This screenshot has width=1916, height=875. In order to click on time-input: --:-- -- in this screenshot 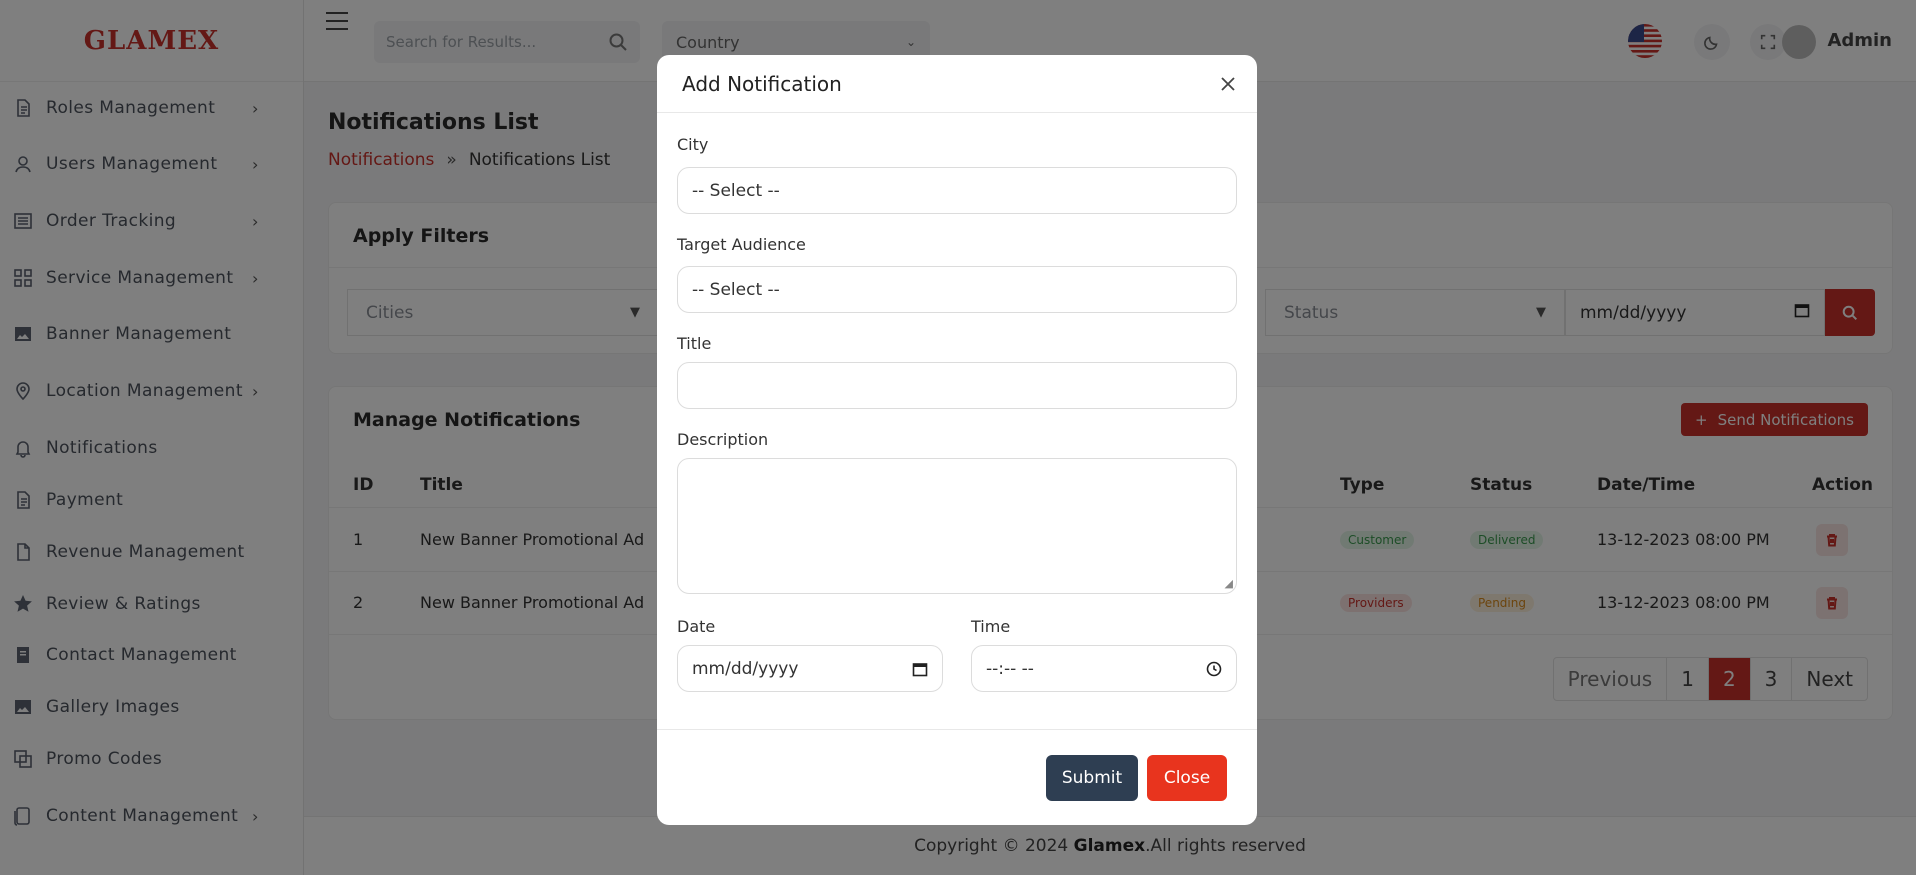, I will do `click(1104, 668)`.